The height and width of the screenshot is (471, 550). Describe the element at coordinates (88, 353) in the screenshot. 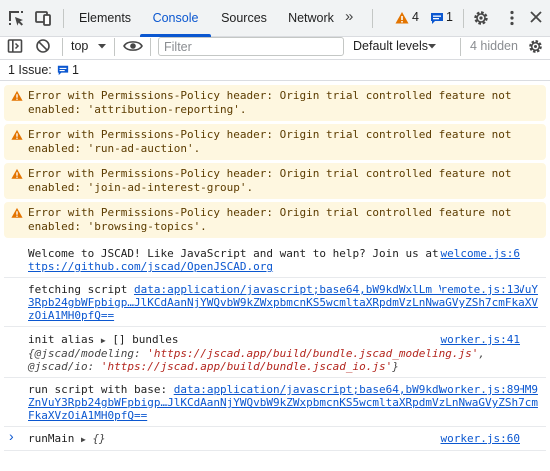

I see `object-key: {@jscad/modeling:` at that location.